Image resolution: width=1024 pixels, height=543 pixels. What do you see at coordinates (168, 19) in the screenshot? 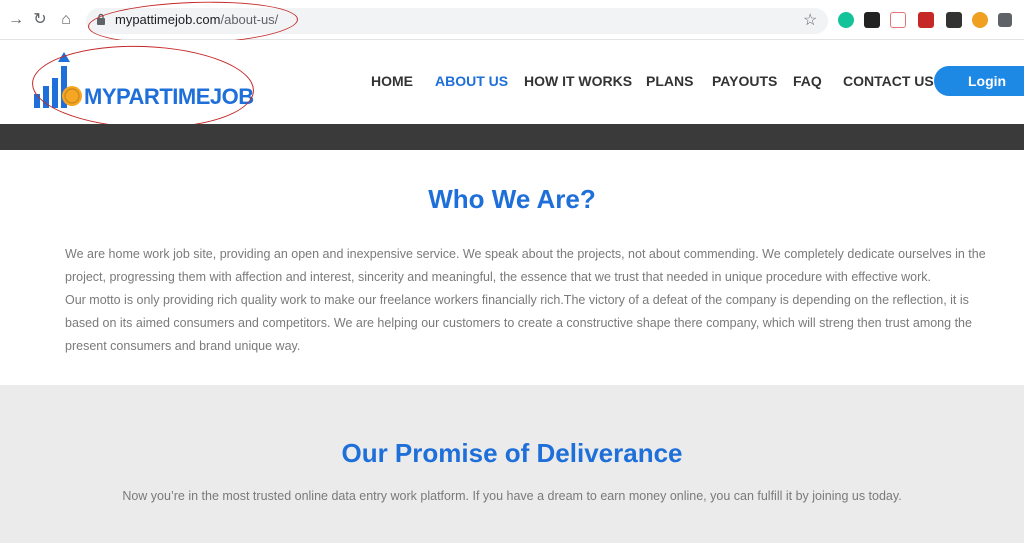
I see `url-domain: mypattimejob.com` at bounding box center [168, 19].